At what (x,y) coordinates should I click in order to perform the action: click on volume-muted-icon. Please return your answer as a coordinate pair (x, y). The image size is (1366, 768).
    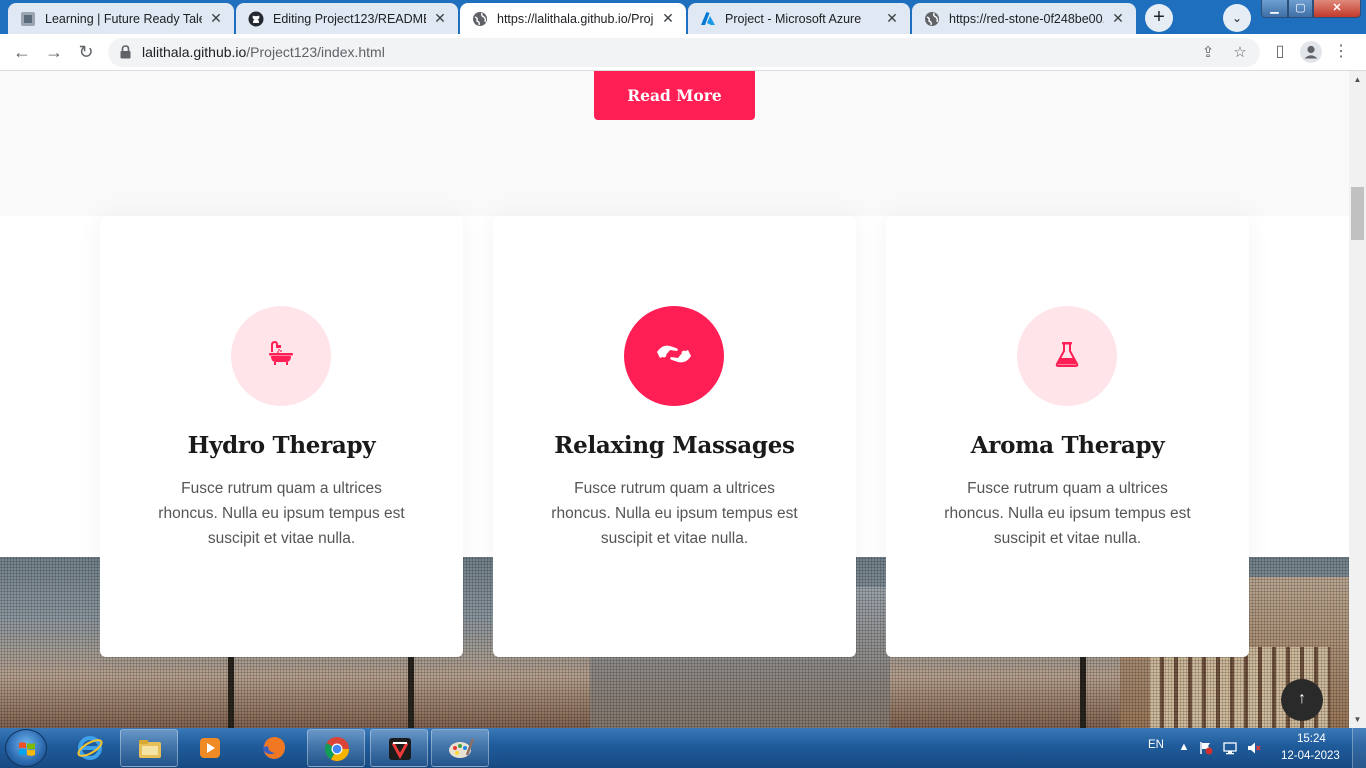
    Looking at the image, I should click on (1254, 748).